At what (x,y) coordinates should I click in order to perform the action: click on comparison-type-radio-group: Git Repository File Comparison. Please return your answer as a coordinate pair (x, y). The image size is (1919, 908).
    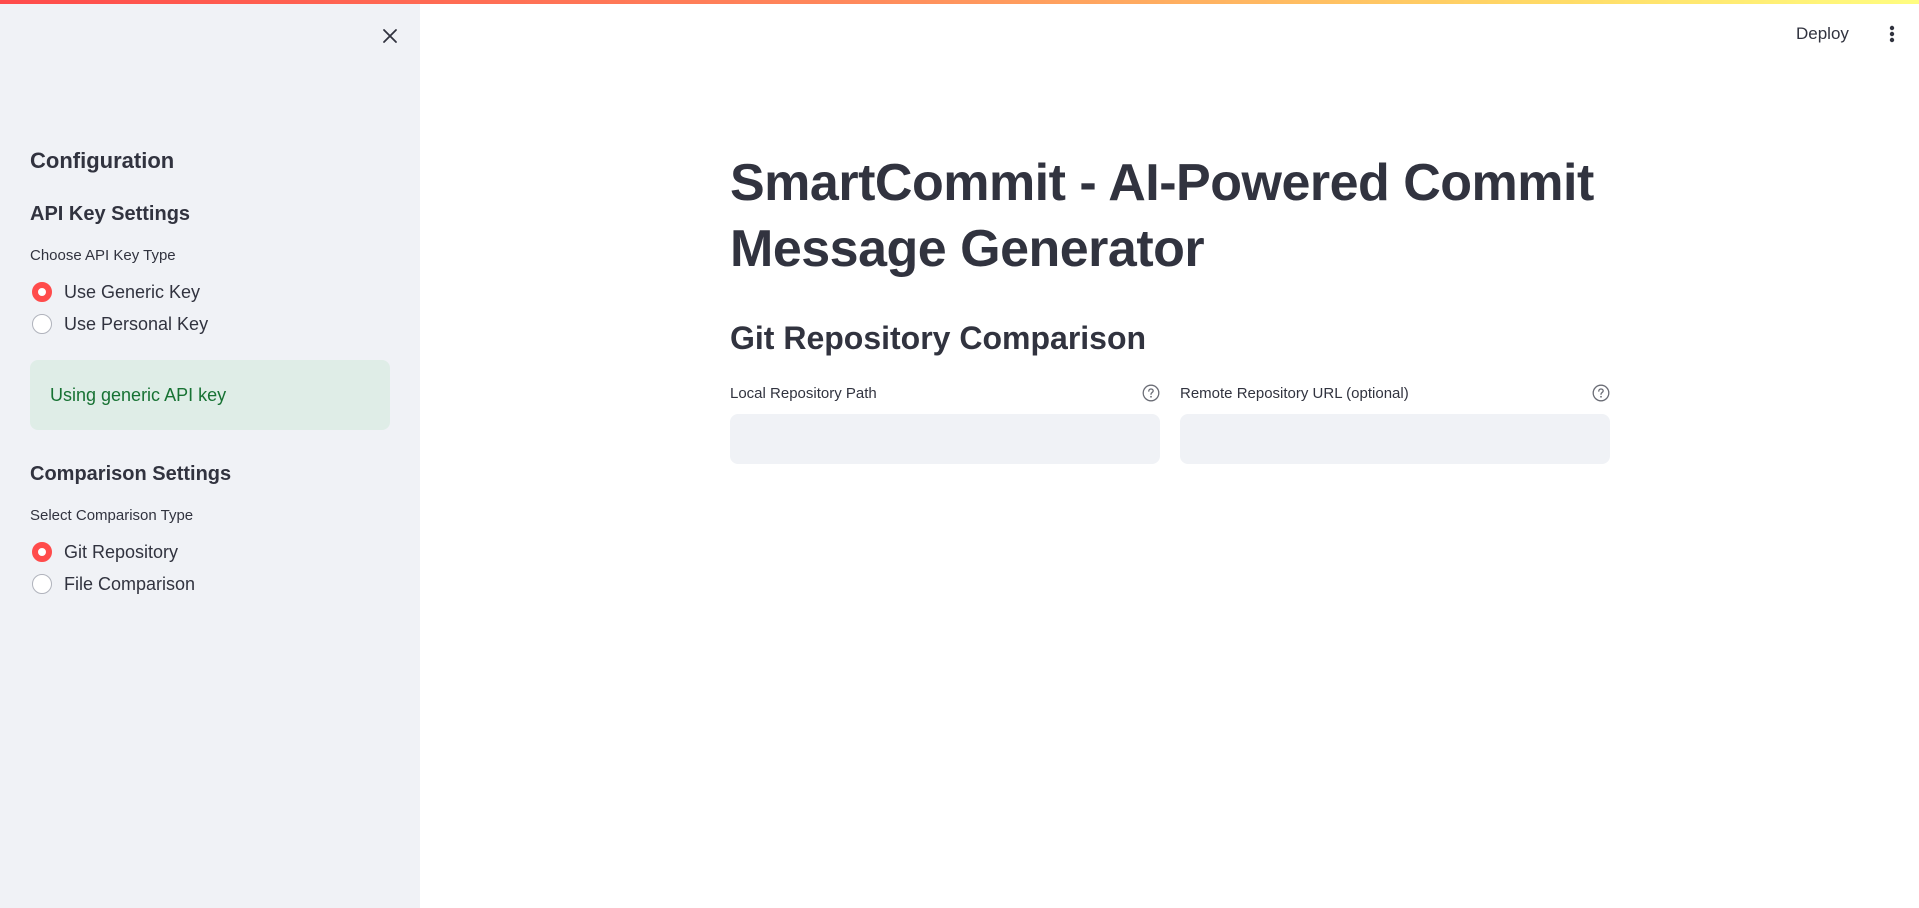
    Looking at the image, I should click on (210, 568).